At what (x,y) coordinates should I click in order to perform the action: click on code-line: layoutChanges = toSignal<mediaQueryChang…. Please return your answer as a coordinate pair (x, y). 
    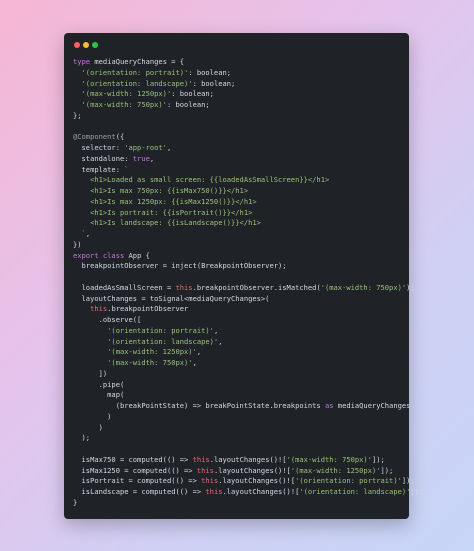
    Looking at the image, I should click on (238, 299).